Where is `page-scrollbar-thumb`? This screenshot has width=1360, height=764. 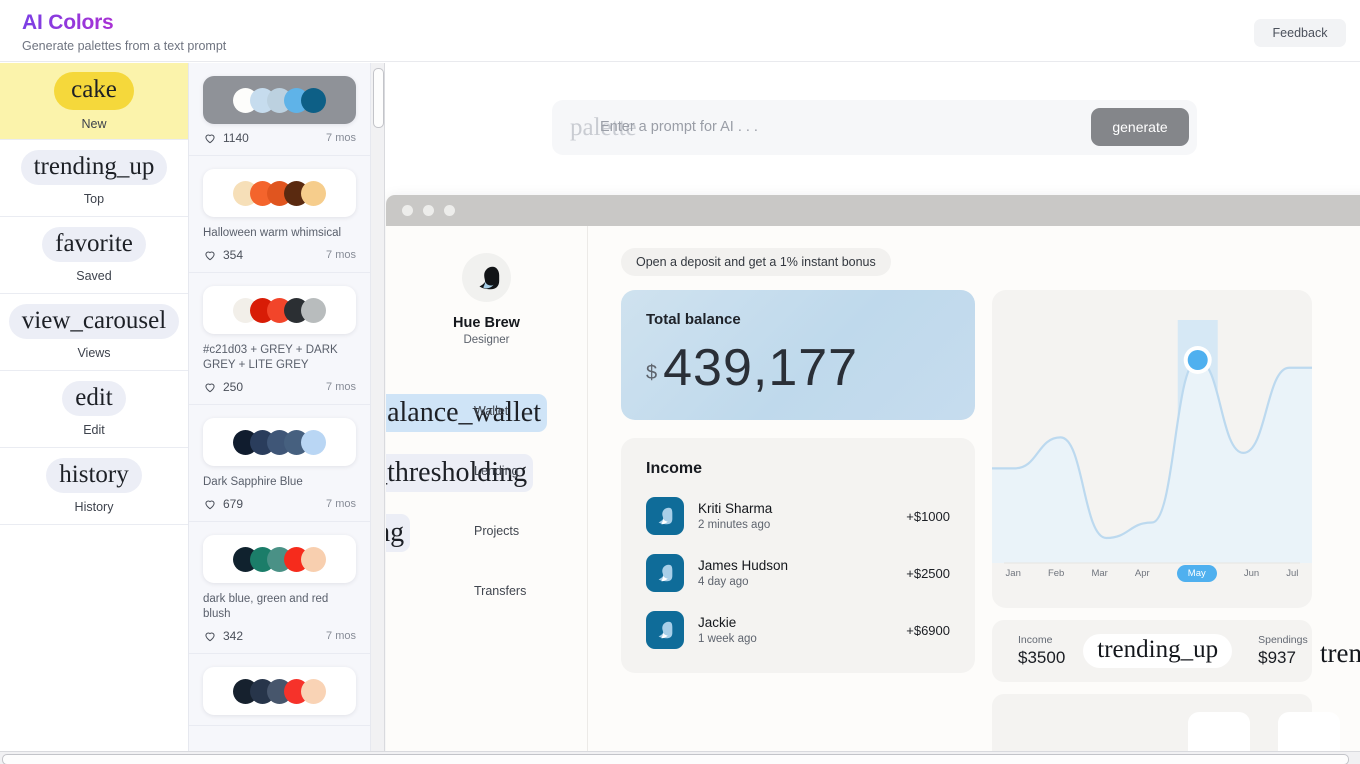 page-scrollbar-thumb is located at coordinates (675, 759).